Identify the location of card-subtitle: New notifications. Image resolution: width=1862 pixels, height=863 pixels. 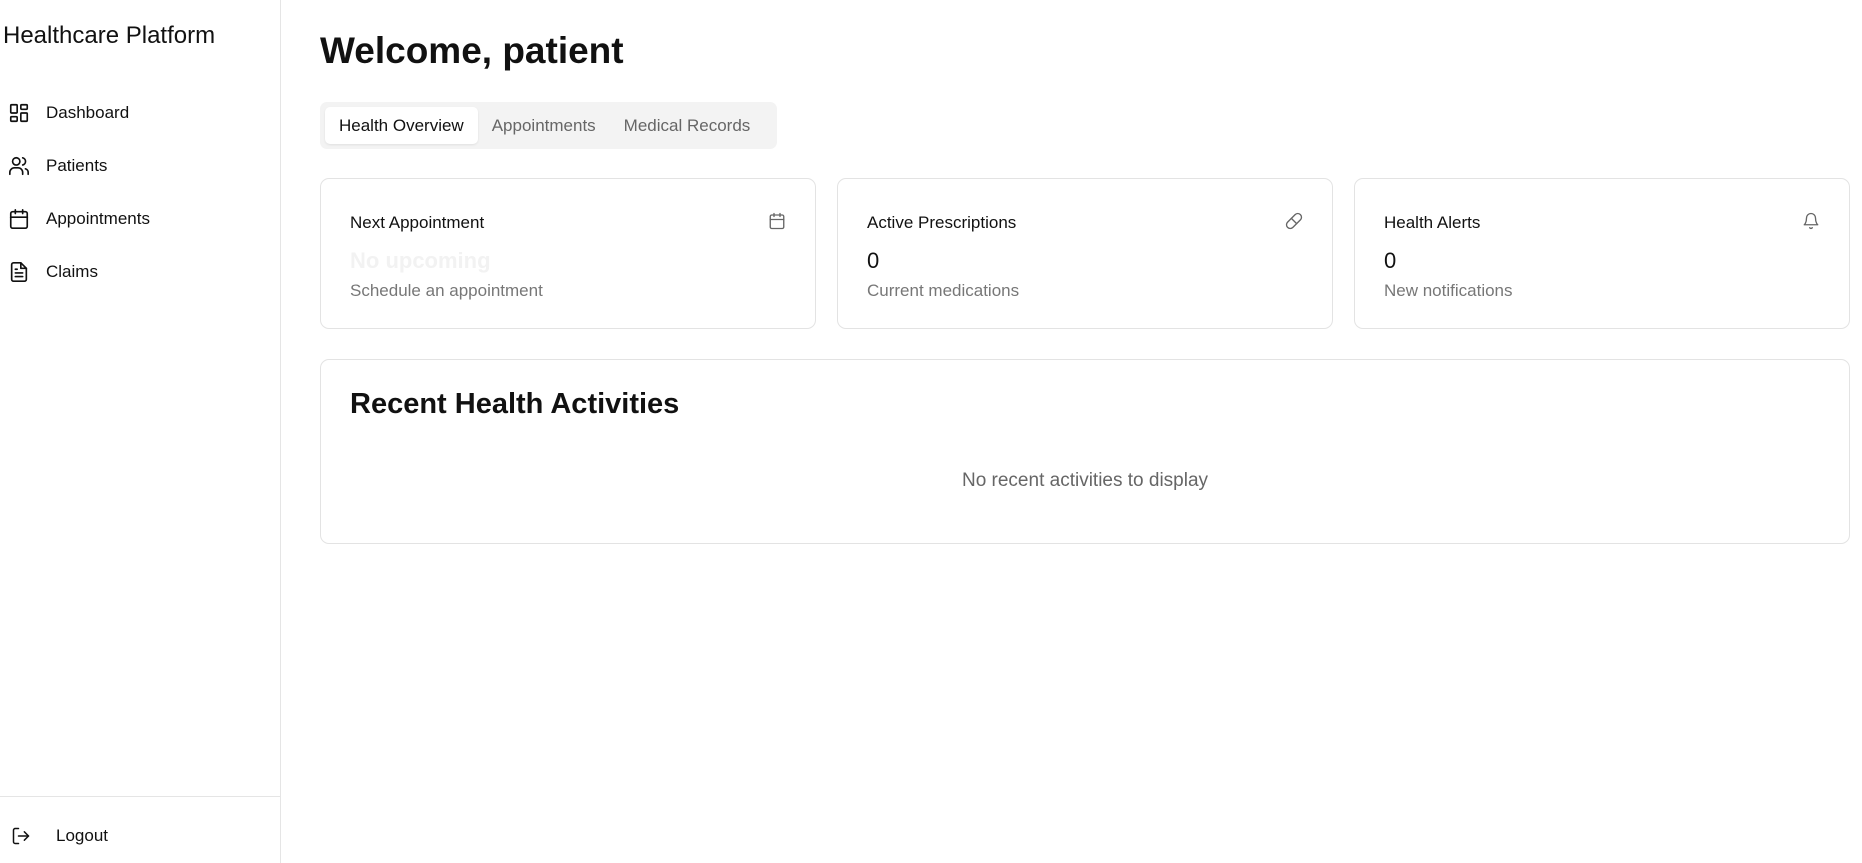
(1448, 290).